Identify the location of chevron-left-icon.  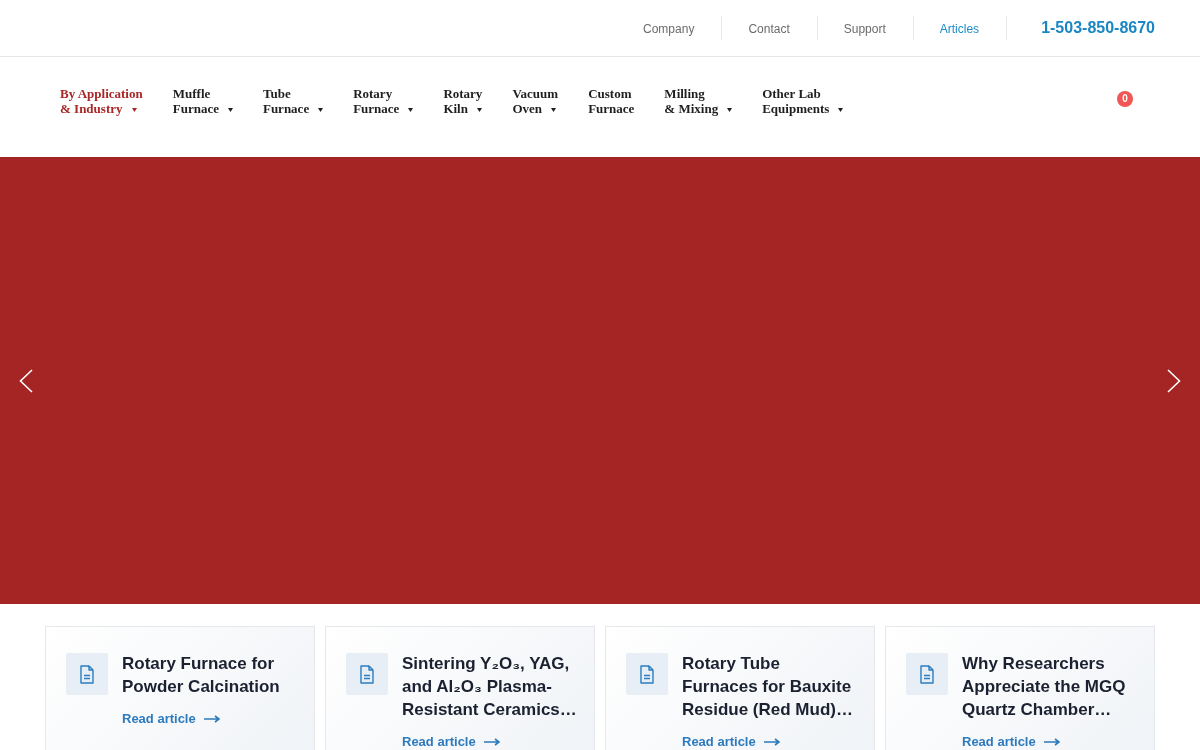
(26, 381).